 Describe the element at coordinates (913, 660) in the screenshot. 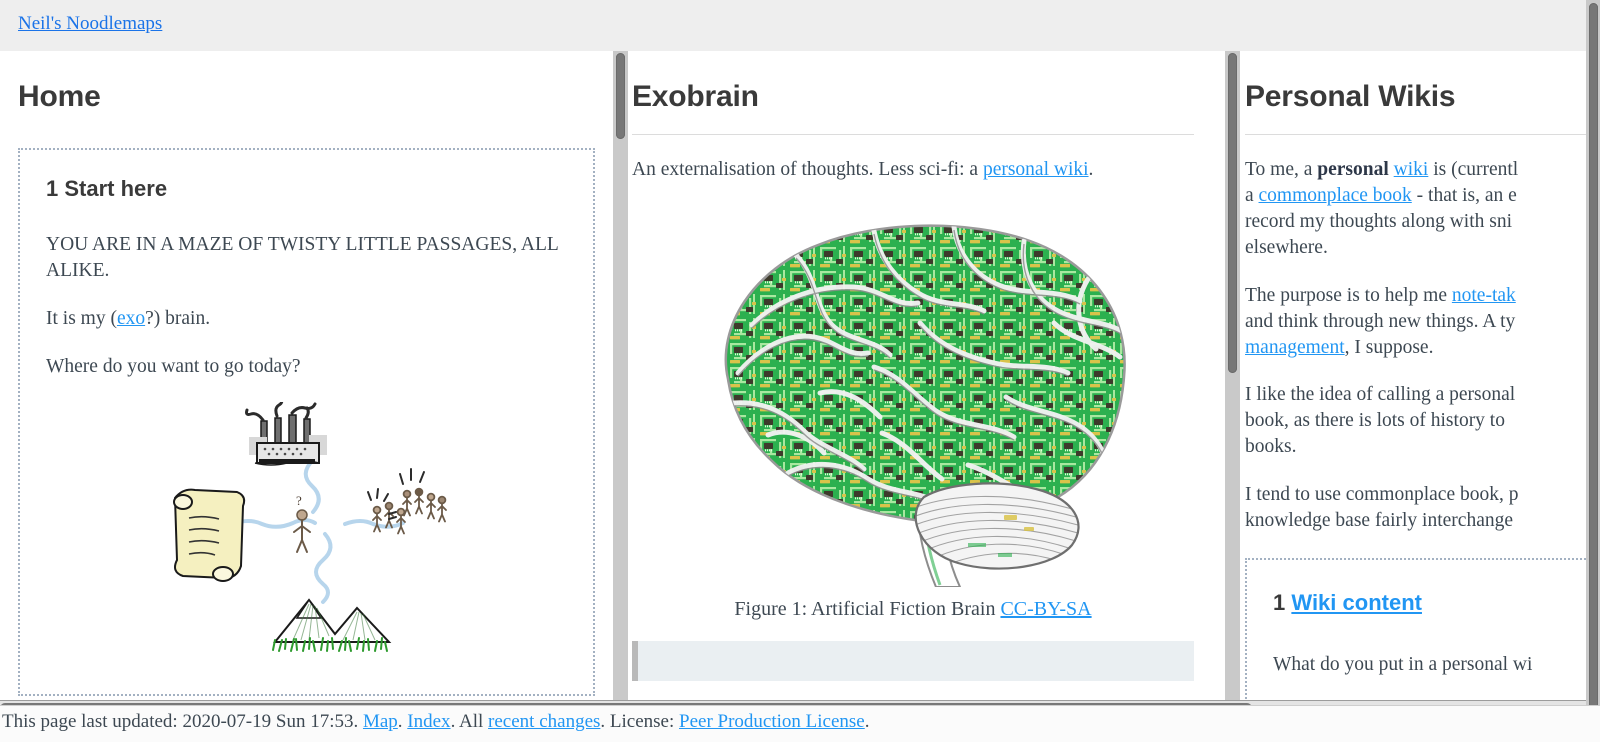

I see `quote-block` at that location.